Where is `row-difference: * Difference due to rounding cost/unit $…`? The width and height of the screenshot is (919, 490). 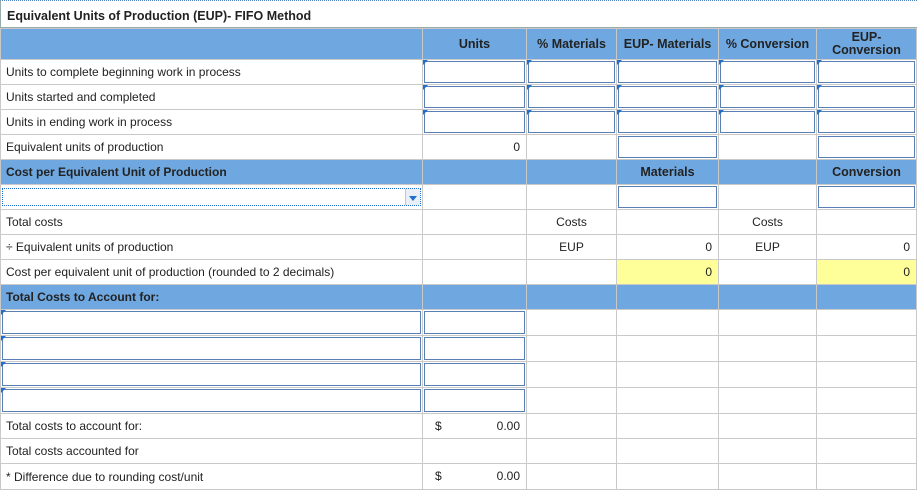
row-difference: * Difference due to rounding cost/unit $… is located at coordinates (458, 476).